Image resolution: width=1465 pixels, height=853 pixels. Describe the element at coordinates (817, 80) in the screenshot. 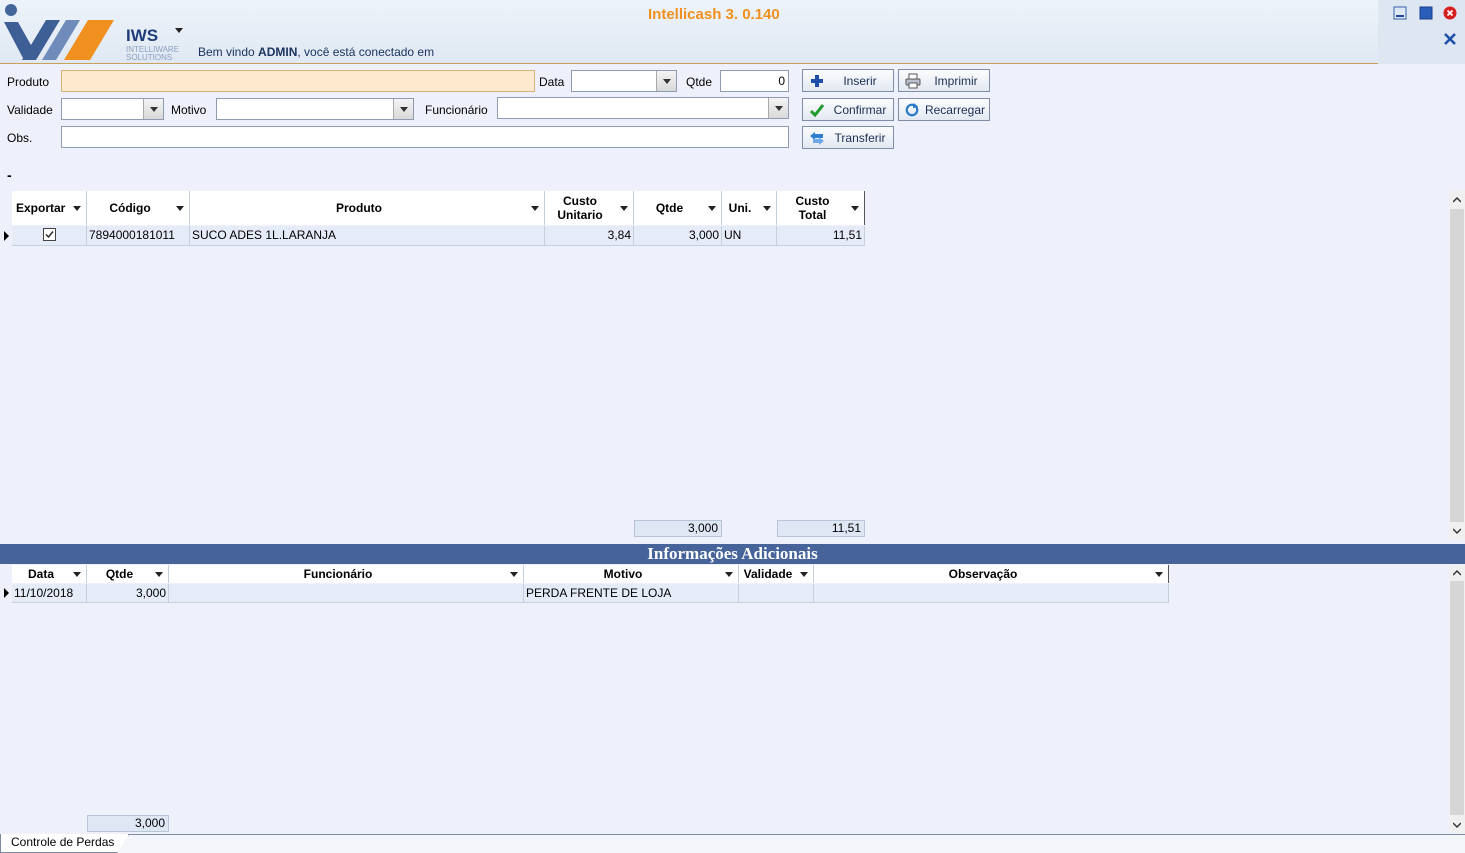

I see `plus-icon` at that location.